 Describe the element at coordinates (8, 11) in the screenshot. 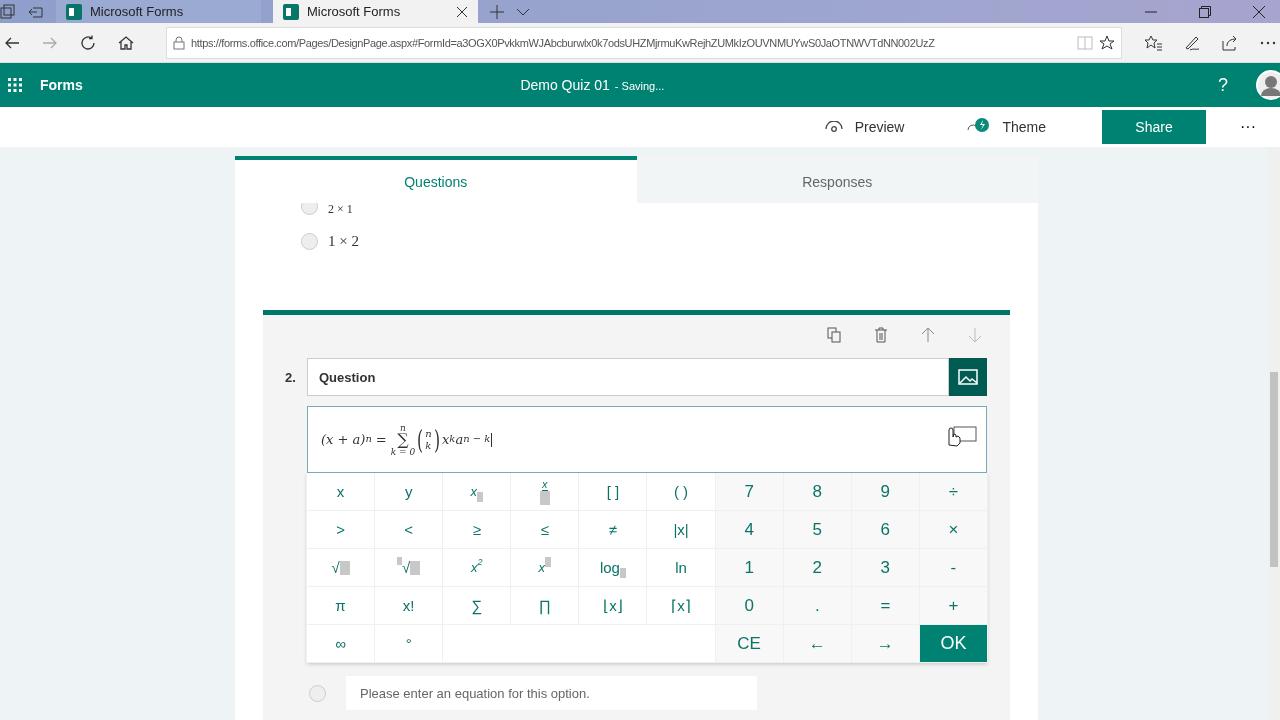

I see `tab-list-icon` at that location.